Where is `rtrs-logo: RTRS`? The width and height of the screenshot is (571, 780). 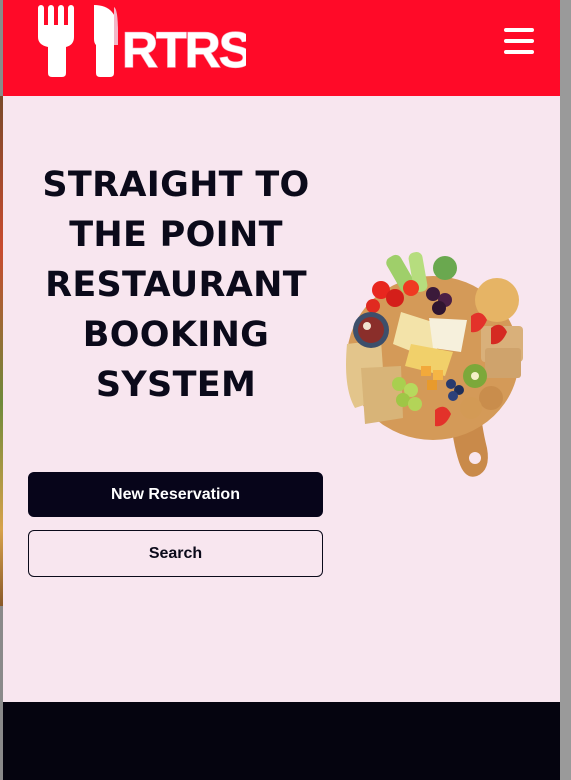 rtrs-logo: RTRS is located at coordinates (141, 41).